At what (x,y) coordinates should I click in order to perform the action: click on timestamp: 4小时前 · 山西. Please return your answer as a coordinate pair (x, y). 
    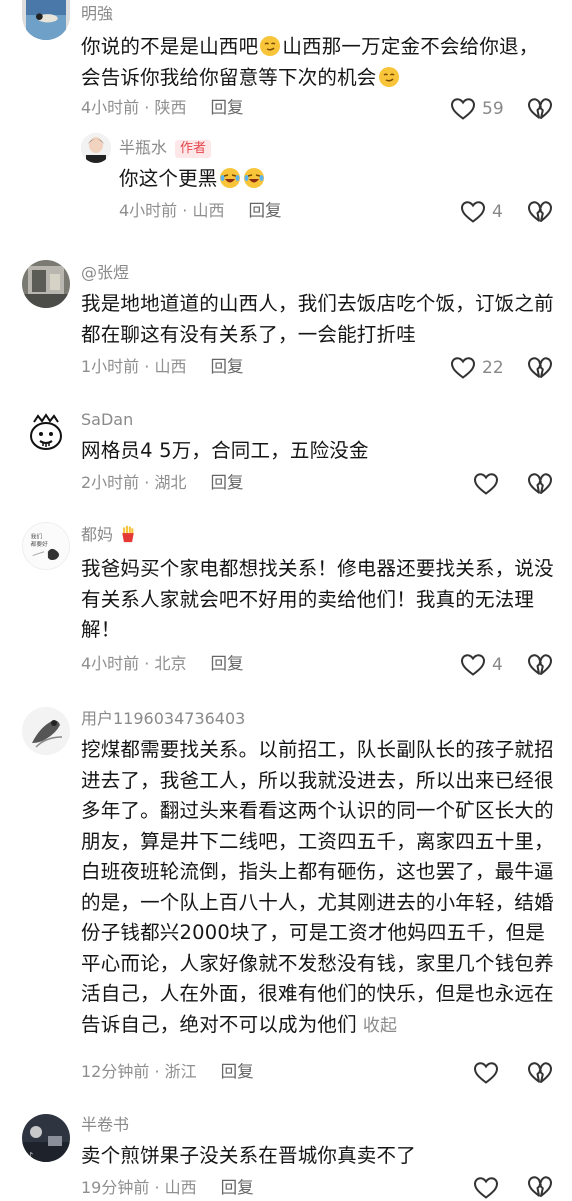
    Looking at the image, I should click on (172, 210).